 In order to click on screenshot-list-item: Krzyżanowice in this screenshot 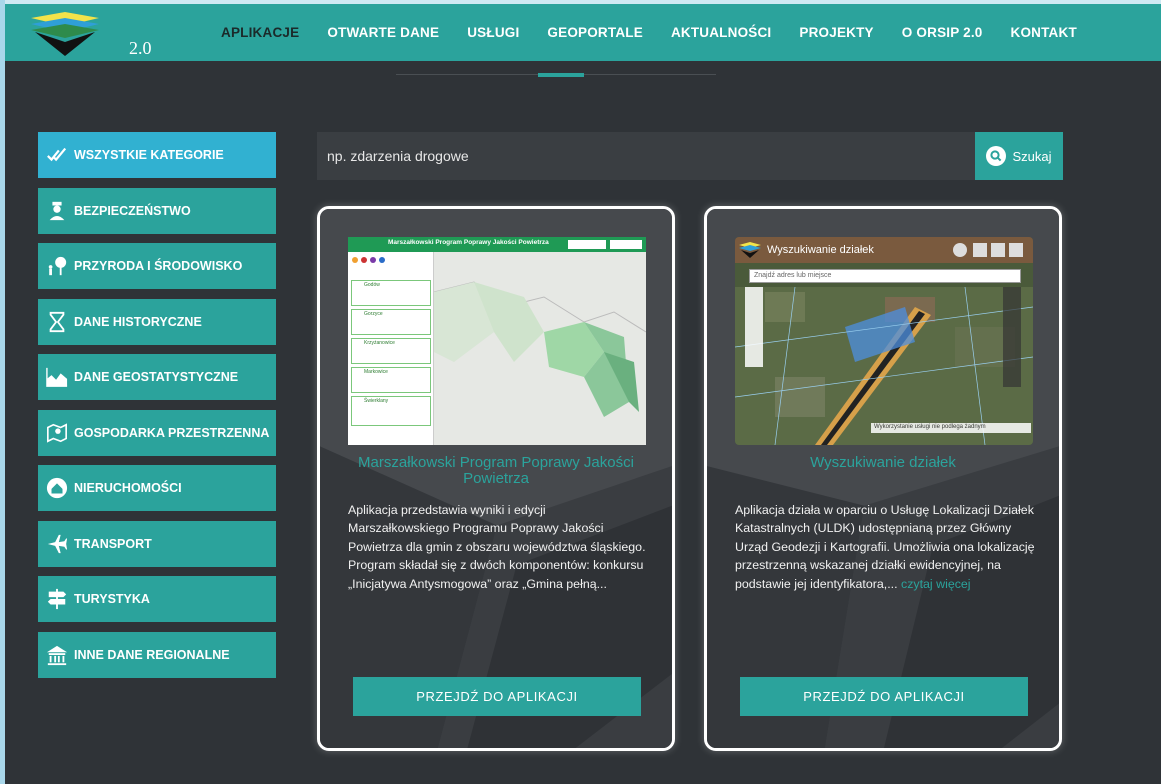, I will do `click(391, 351)`.